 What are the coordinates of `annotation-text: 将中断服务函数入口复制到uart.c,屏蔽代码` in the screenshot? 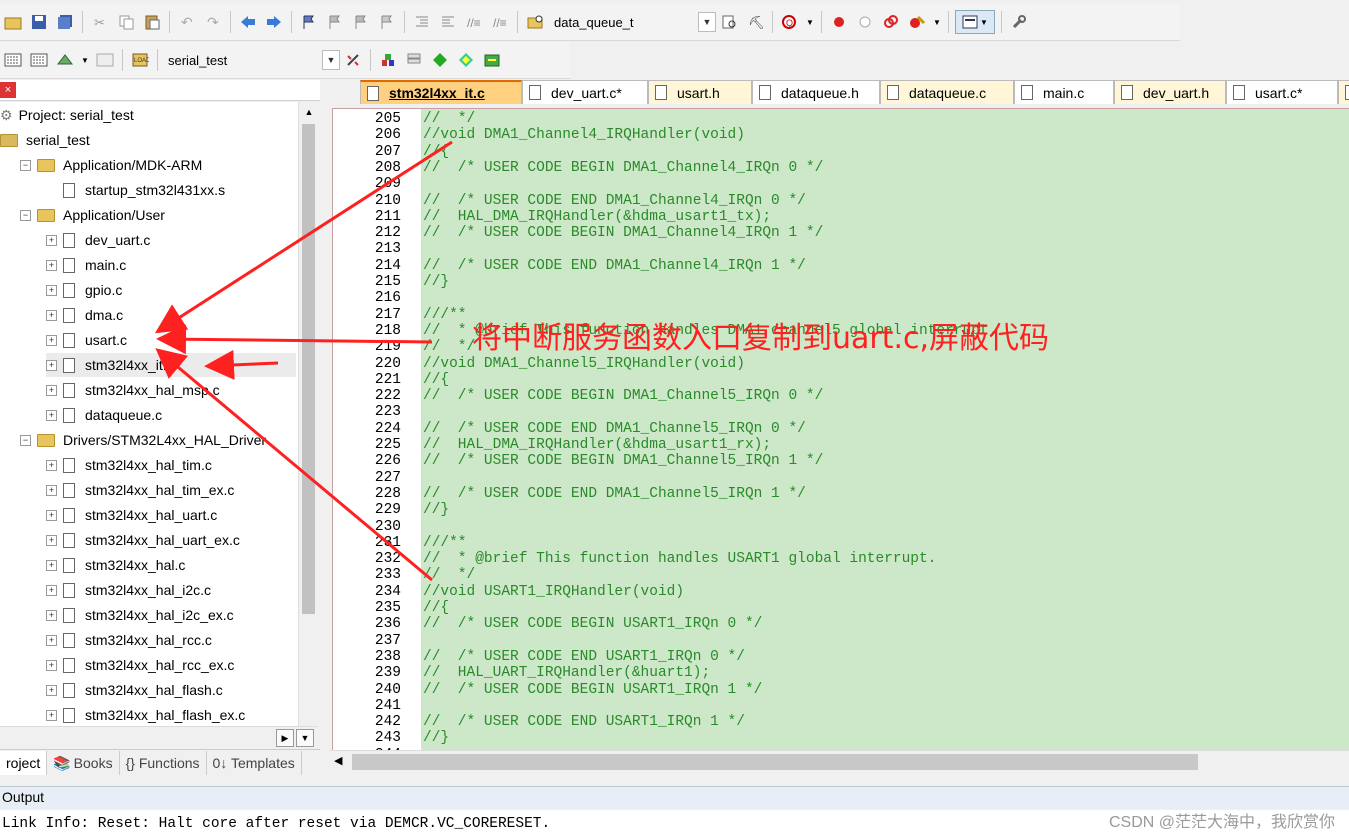 It's located at (761, 338).